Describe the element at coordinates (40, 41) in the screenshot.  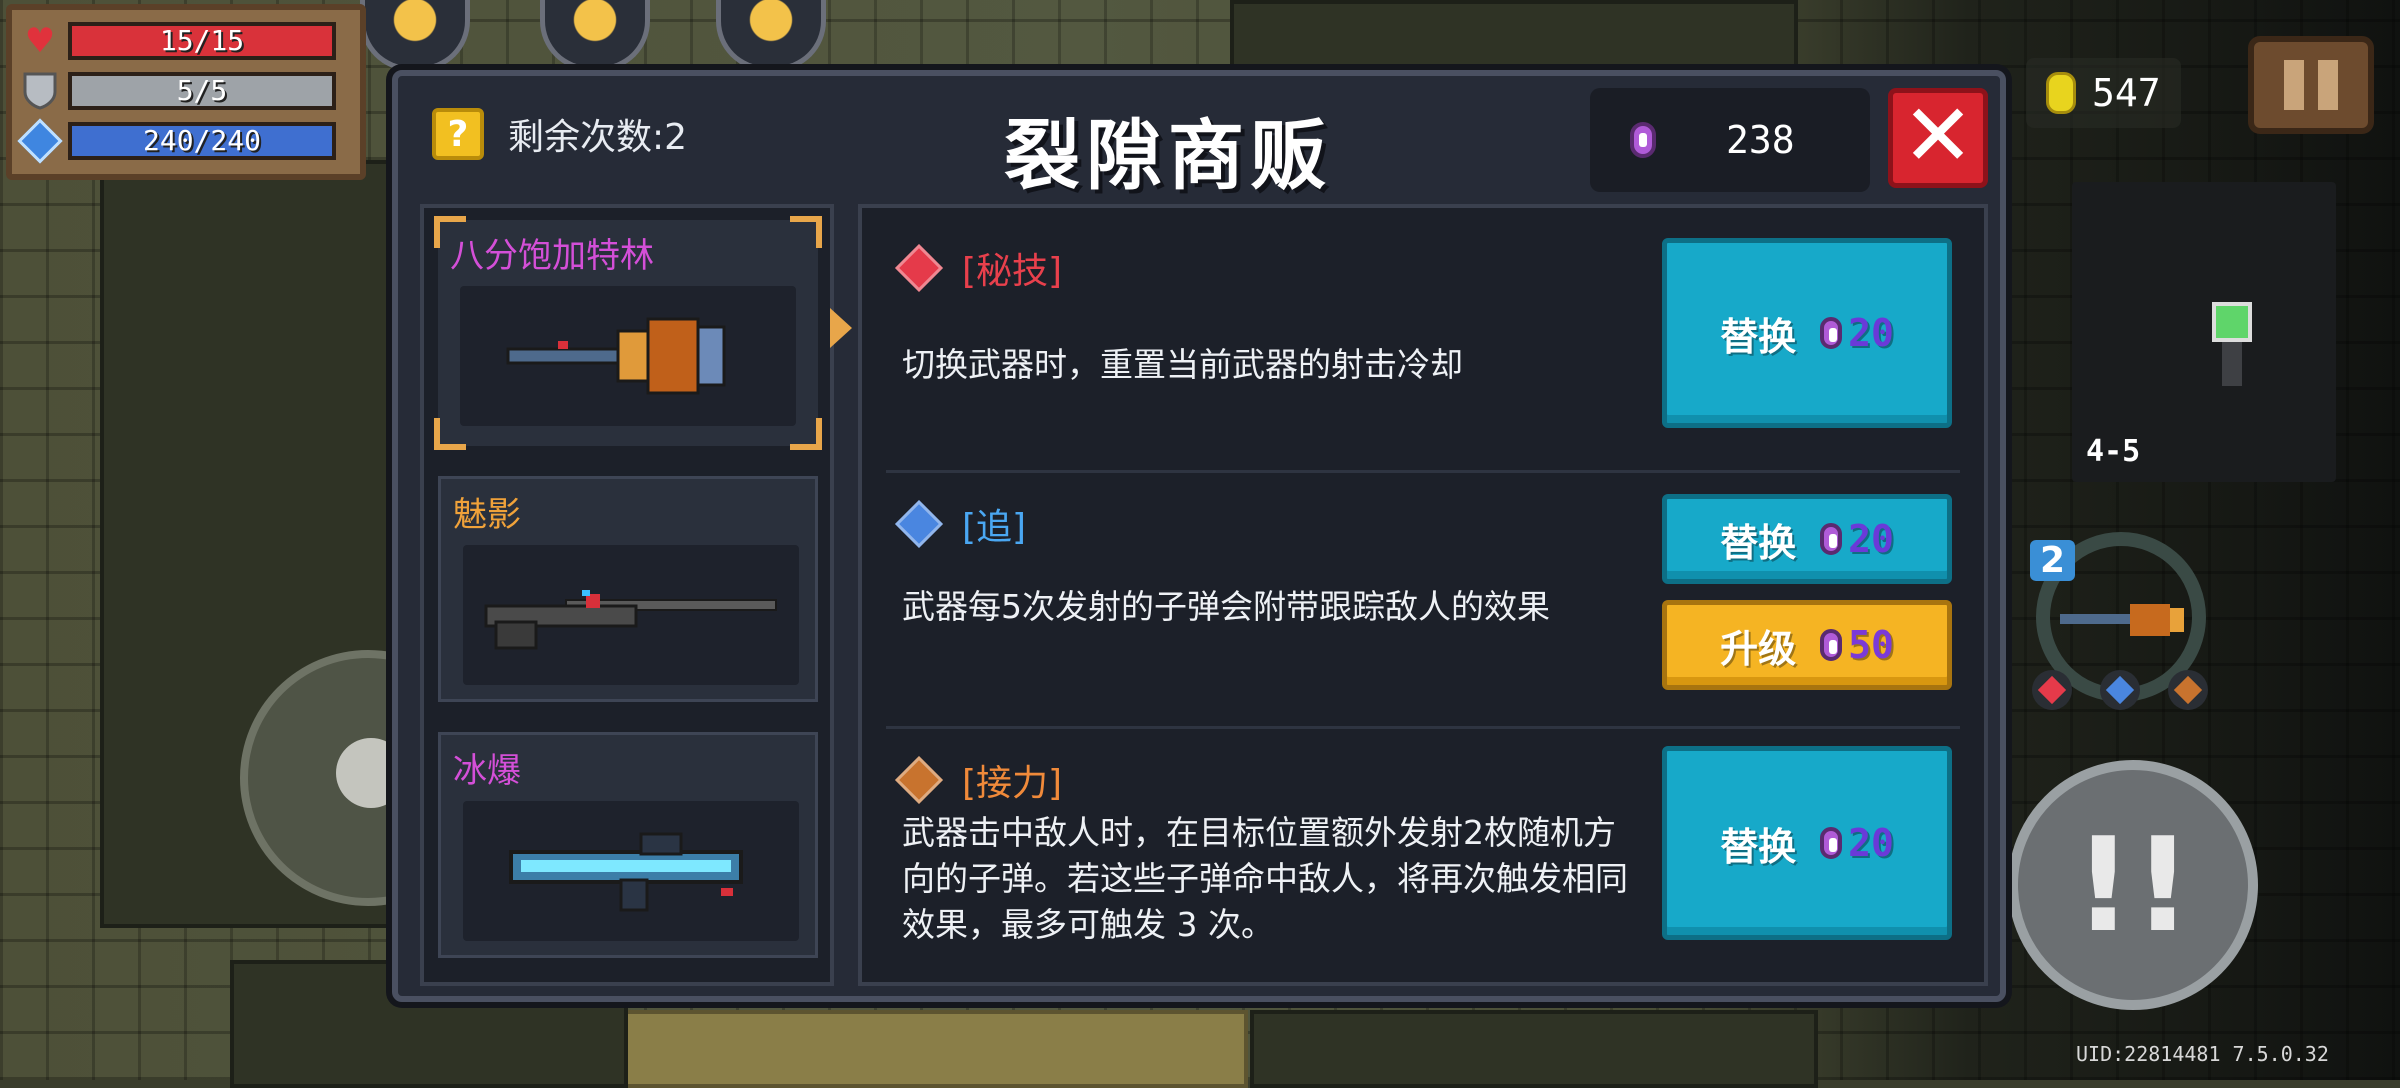
I see `heart-icon: ♥` at that location.